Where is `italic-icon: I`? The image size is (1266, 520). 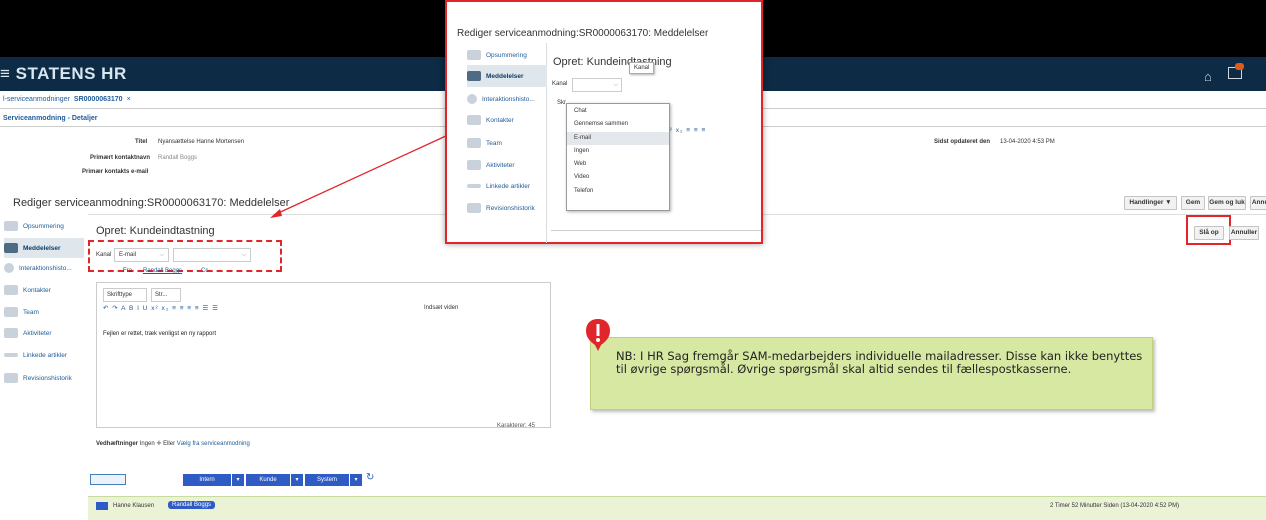 italic-icon: I is located at coordinates (138, 308).